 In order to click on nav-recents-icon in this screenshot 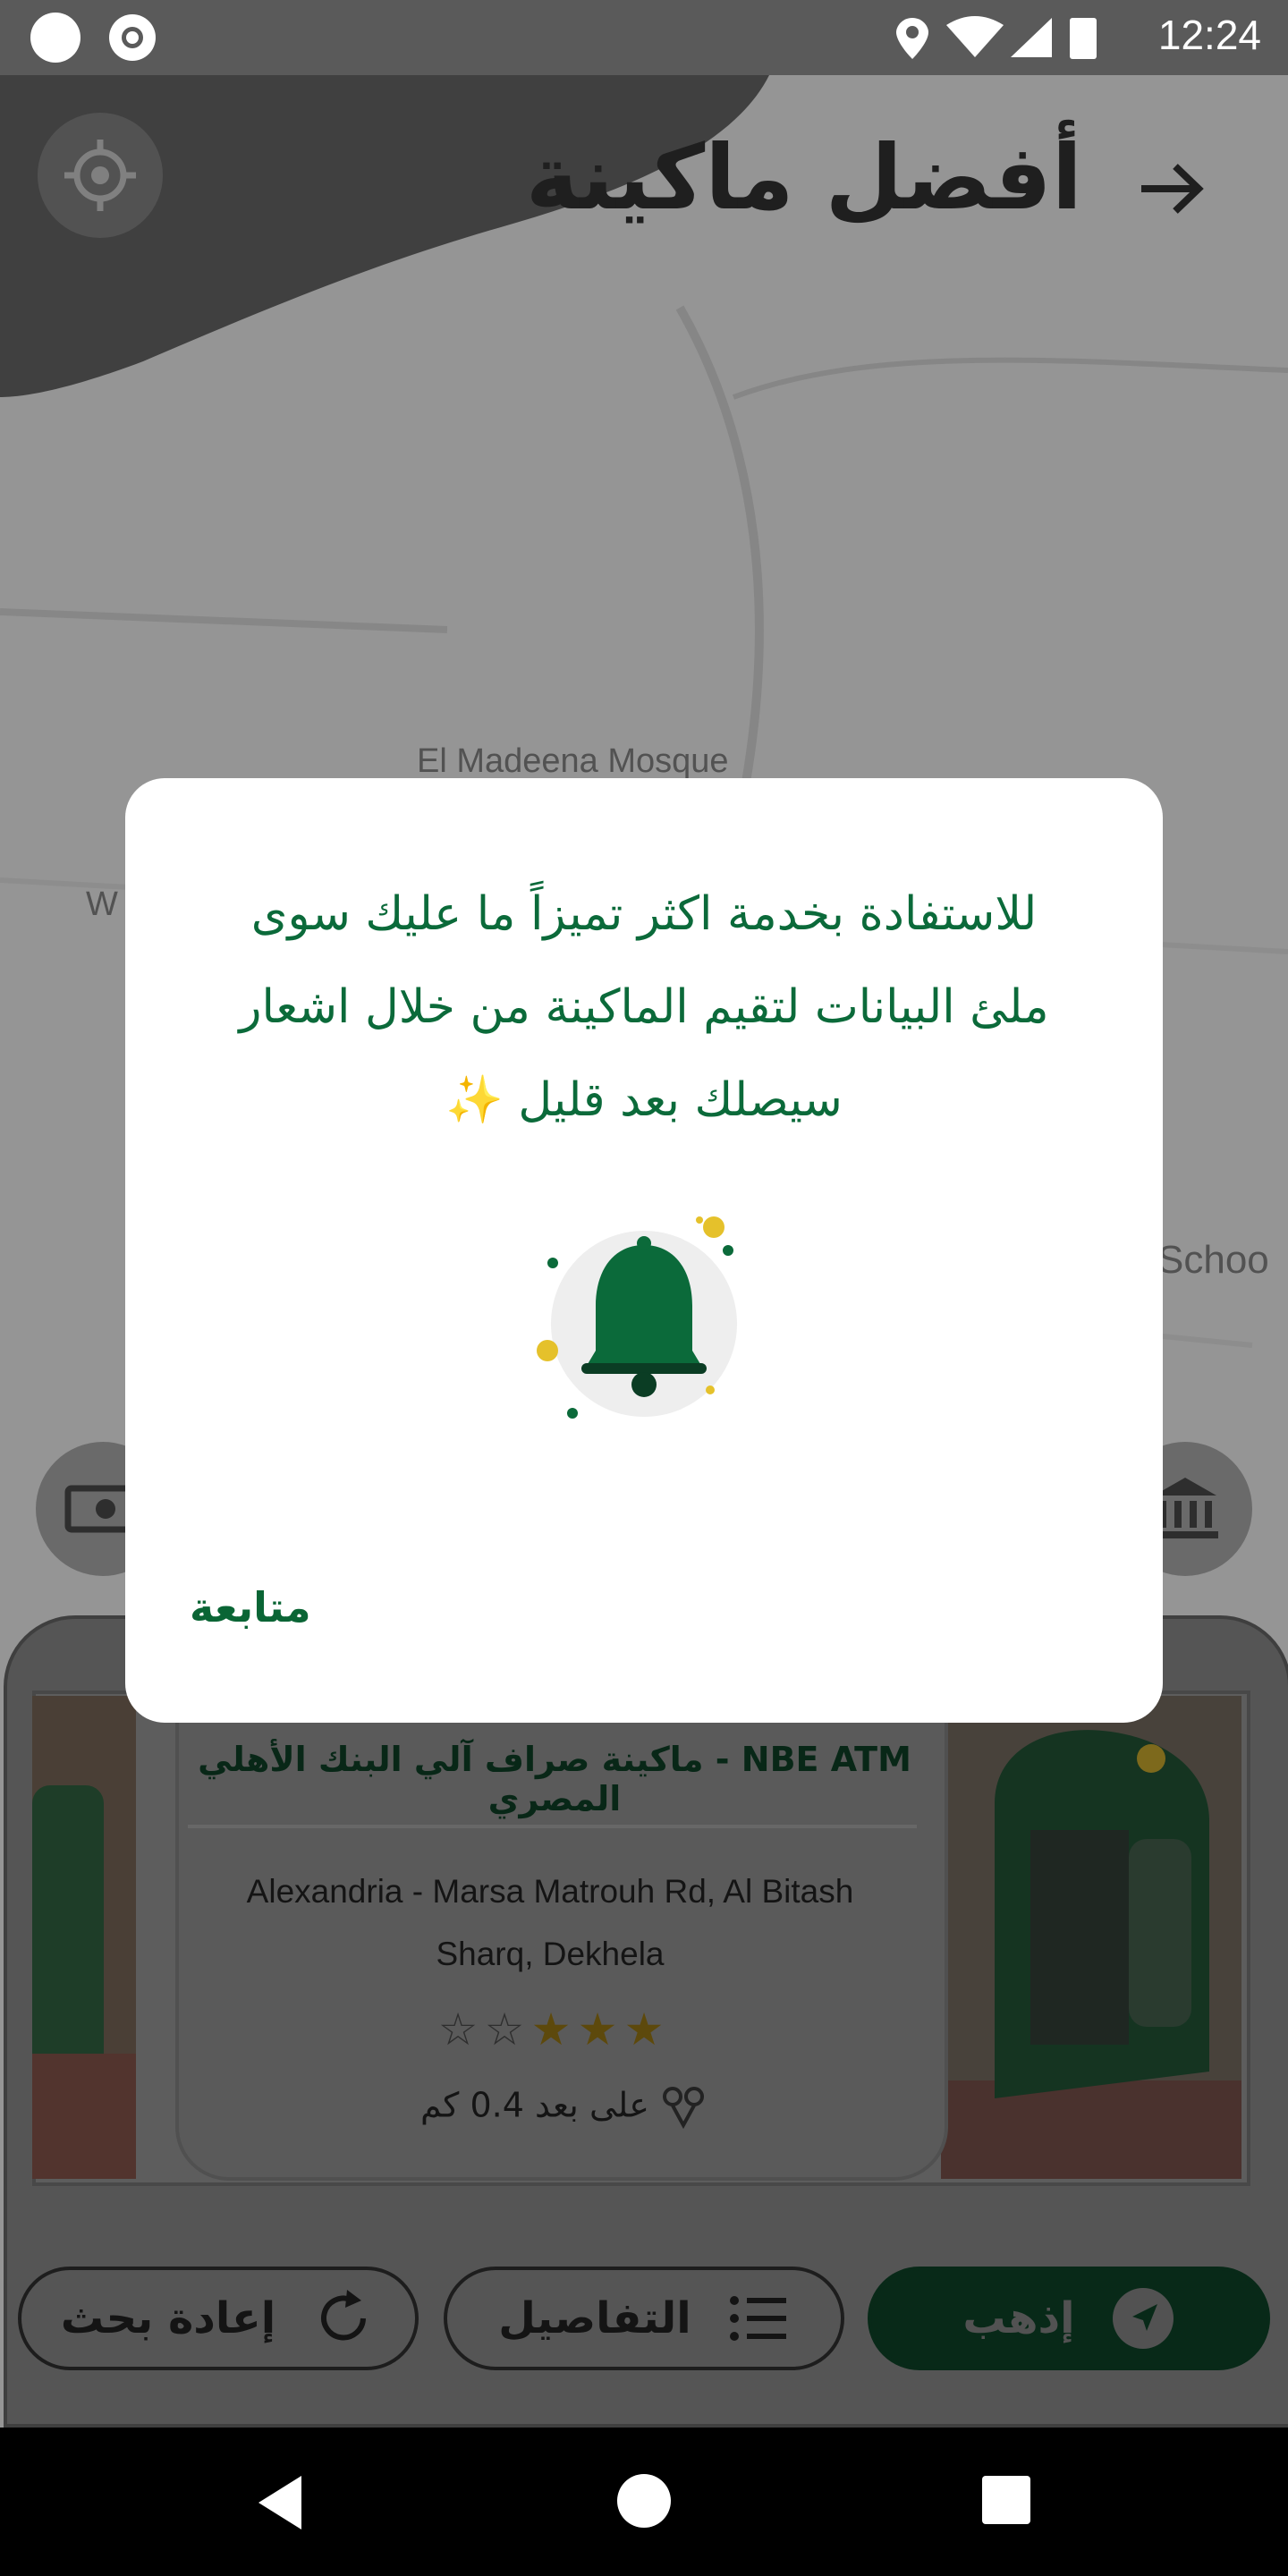, I will do `click(1006, 2500)`.